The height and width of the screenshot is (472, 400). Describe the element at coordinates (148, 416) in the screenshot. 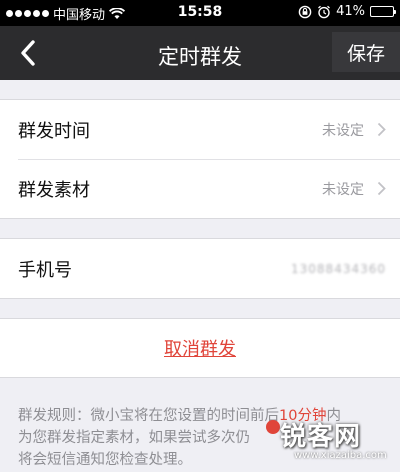

I see `rules-text-part: 群发规则：微小宝将在您设置的时间前后` at that location.